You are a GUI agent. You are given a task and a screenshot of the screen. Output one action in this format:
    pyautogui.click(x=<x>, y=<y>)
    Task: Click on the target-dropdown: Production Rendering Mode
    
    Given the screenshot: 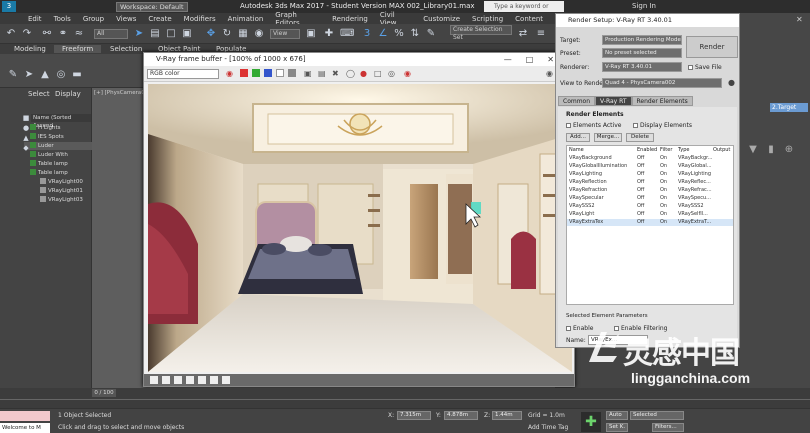 What is the action you would take?
    pyautogui.click(x=642, y=40)
    